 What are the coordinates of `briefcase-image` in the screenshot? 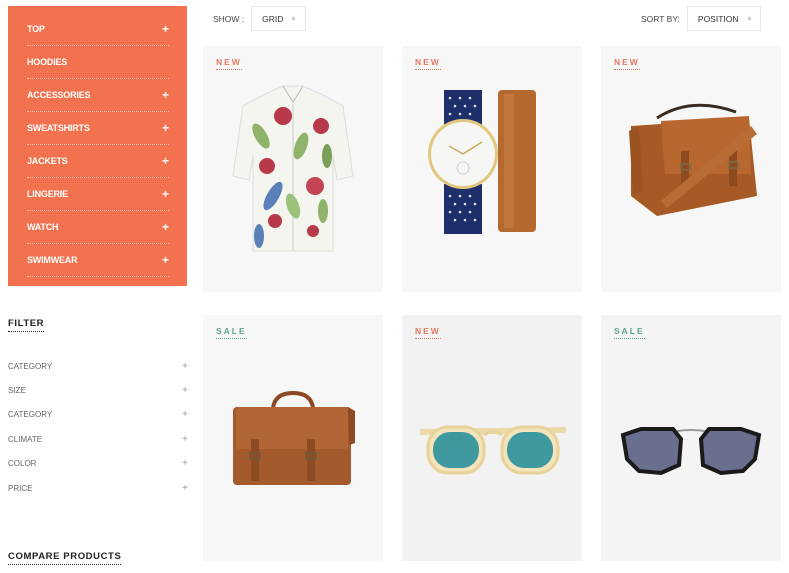 It's located at (294, 437).